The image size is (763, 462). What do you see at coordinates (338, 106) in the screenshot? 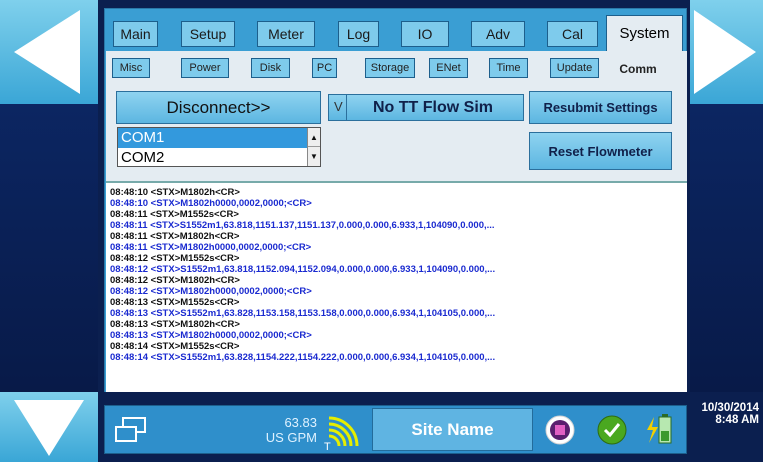
I see `checkbox-mark: V` at bounding box center [338, 106].